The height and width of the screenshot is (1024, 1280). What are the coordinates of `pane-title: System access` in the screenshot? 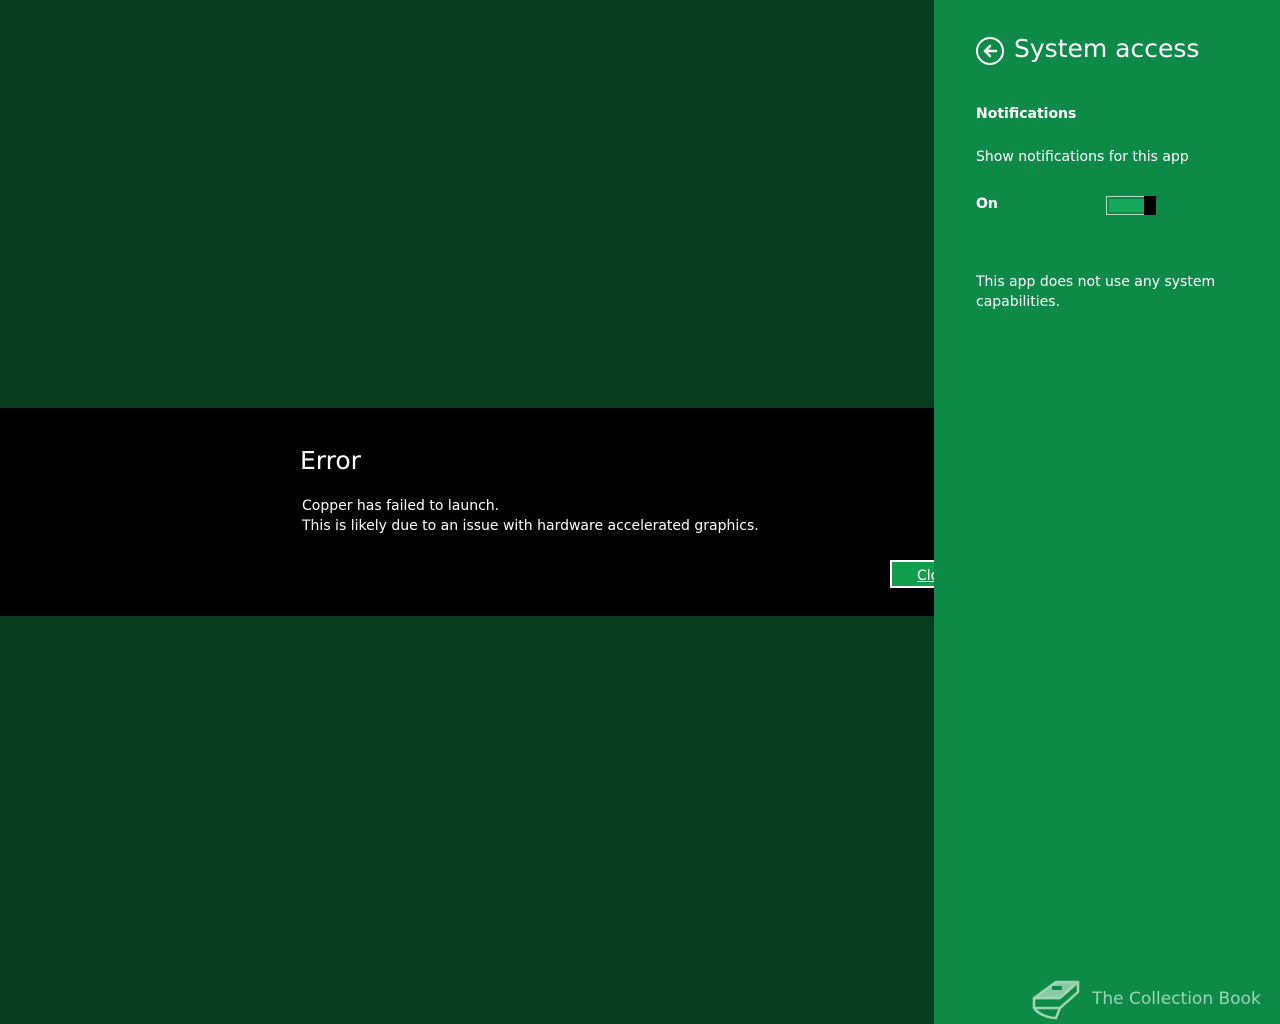 It's located at (1107, 48).